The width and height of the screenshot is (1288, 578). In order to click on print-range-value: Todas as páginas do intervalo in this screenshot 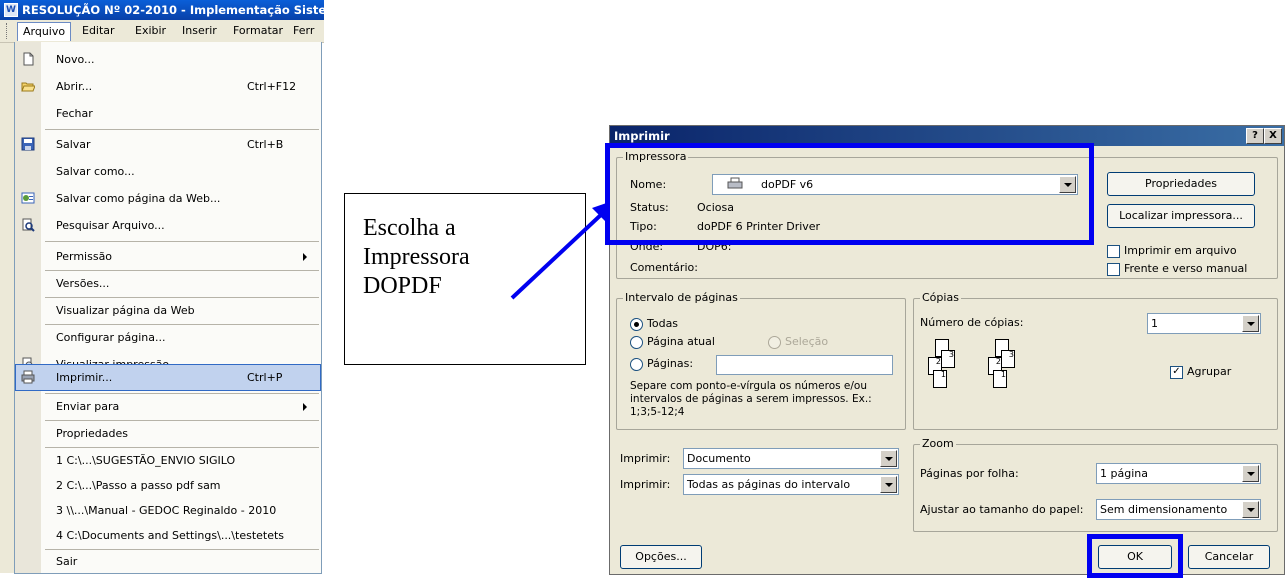, I will do `click(769, 484)`.